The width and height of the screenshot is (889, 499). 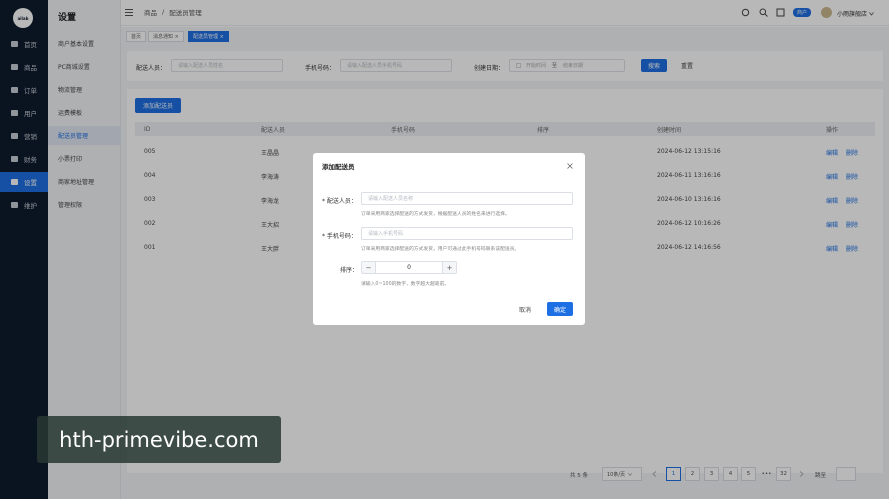 What do you see at coordinates (338, 167) in the screenshot?
I see `dialog-title: 添加配送员` at bounding box center [338, 167].